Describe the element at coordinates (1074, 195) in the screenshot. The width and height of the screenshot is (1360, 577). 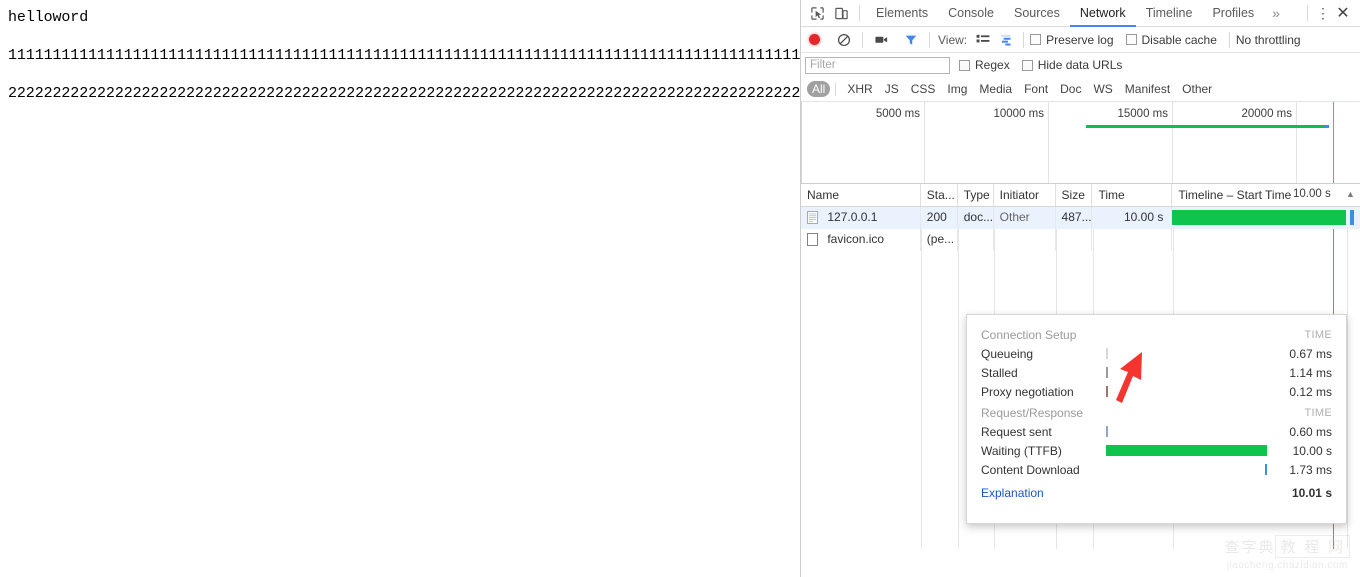
I see `column-header-size: Size` at that location.